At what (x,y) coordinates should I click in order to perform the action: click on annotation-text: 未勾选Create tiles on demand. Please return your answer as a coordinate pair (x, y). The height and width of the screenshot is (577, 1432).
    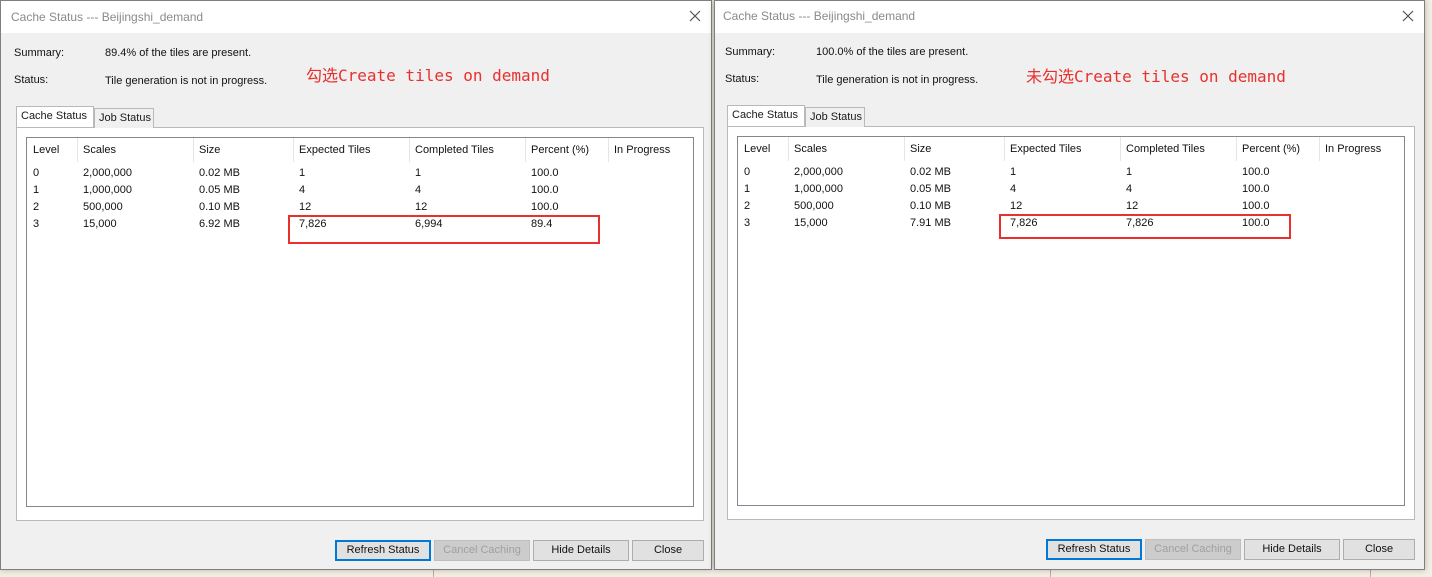
    Looking at the image, I should click on (1156, 76).